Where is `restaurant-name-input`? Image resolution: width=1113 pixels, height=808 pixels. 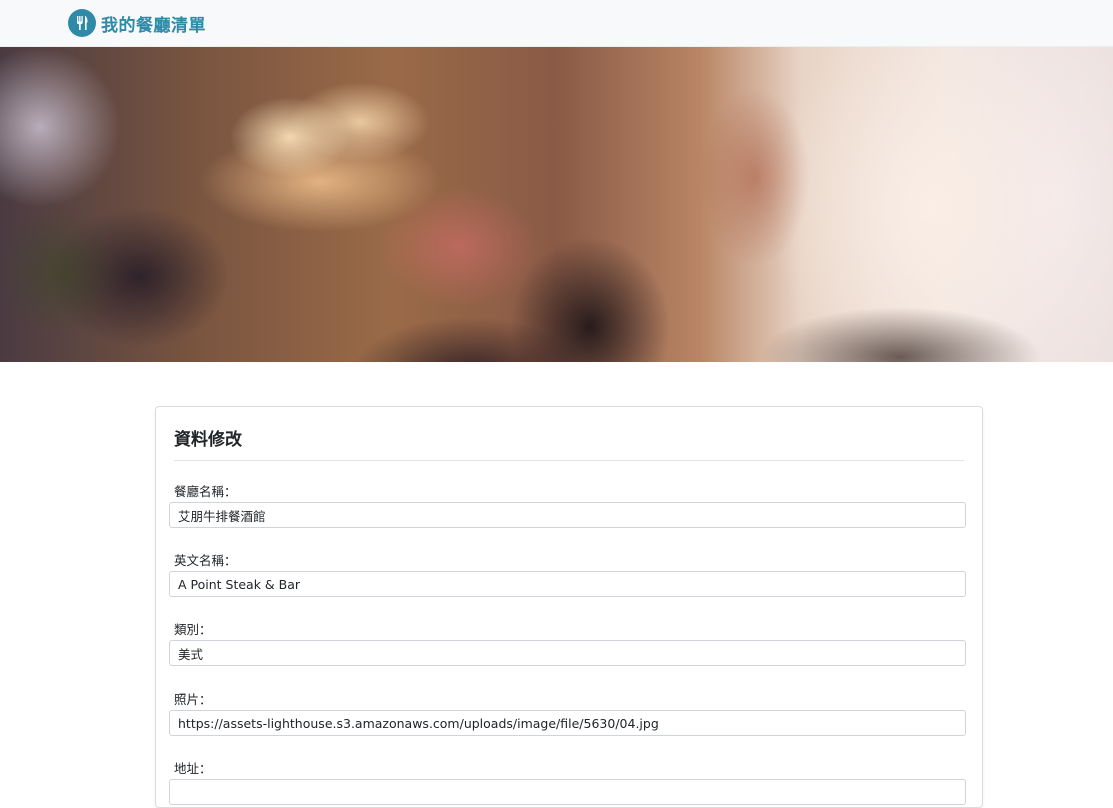
restaurant-name-input is located at coordinates (567, 515).